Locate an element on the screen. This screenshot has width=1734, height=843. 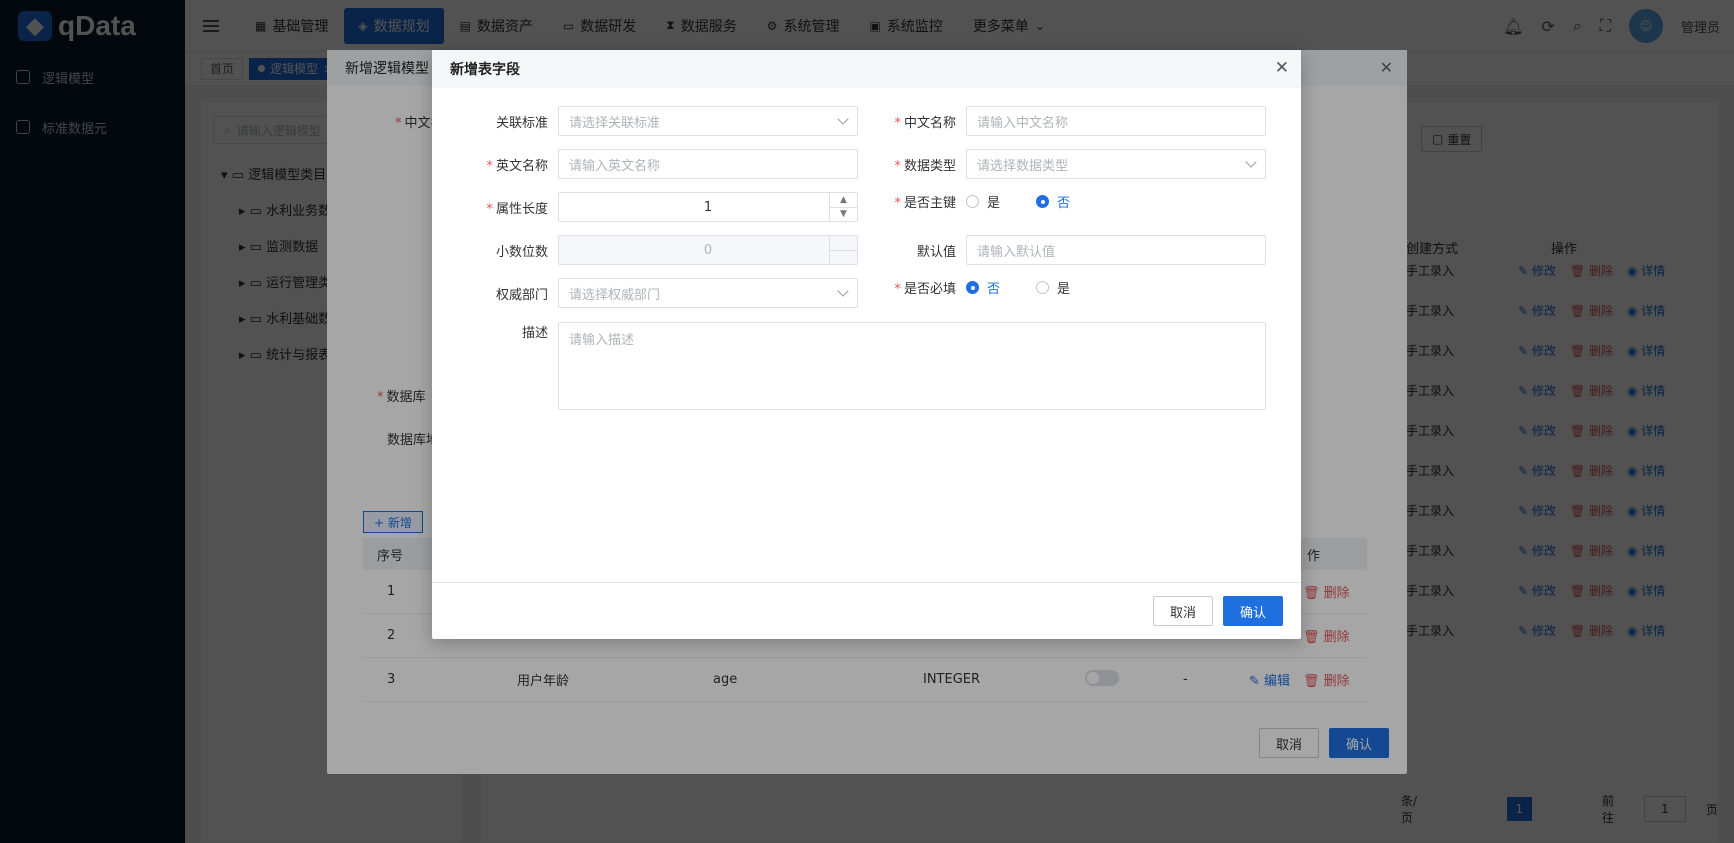
cancel-button: 取消 is located at coordinates (1182, 611).